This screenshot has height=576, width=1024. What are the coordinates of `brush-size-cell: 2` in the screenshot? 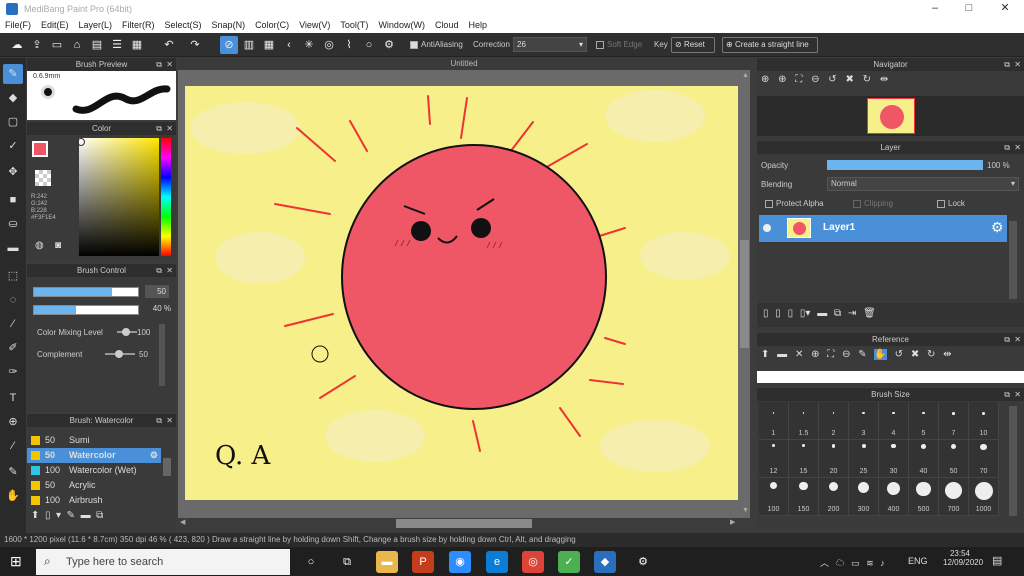 It's located at (834, 421).